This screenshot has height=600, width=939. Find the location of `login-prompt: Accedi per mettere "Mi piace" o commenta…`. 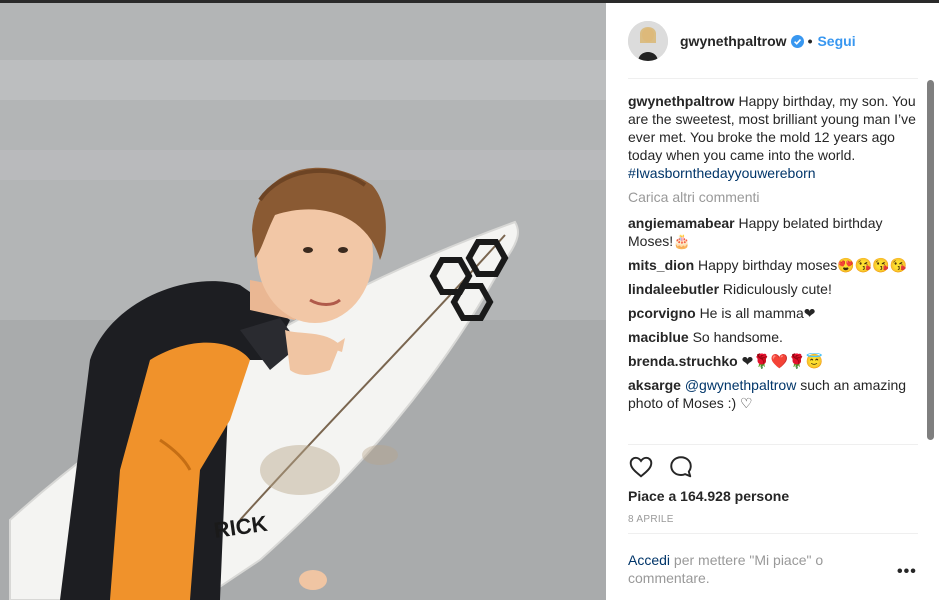

login-prompt: Accedi per mettere "Mi piace" o commenta… is located at coordinates (753, 569).